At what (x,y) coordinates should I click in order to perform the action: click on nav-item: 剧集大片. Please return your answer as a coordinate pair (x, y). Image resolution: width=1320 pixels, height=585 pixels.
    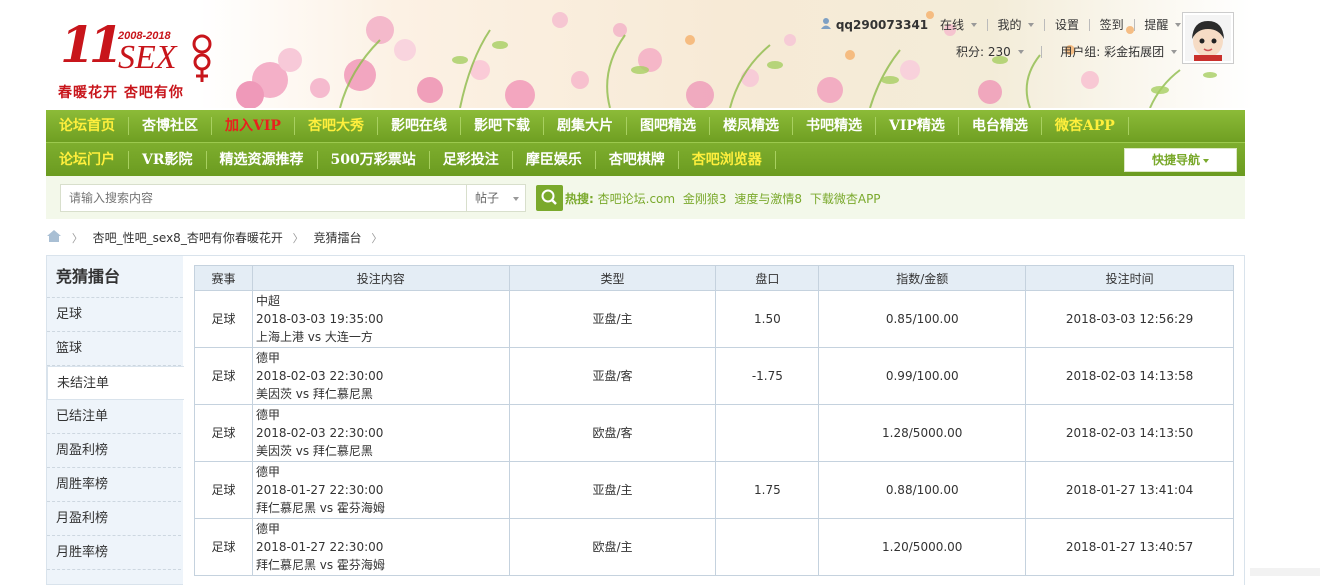
    Looking at the image, I should click on (585, 126).